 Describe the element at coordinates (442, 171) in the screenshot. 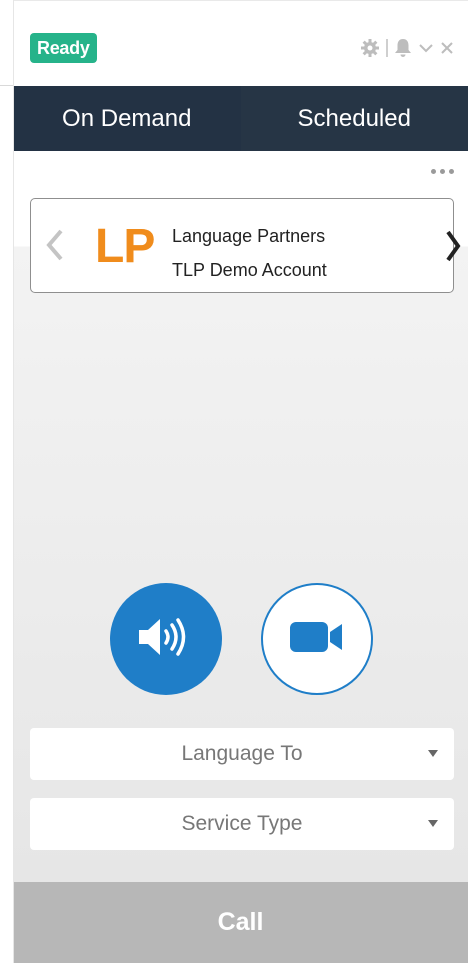

I see `more-options-icon` at that location.